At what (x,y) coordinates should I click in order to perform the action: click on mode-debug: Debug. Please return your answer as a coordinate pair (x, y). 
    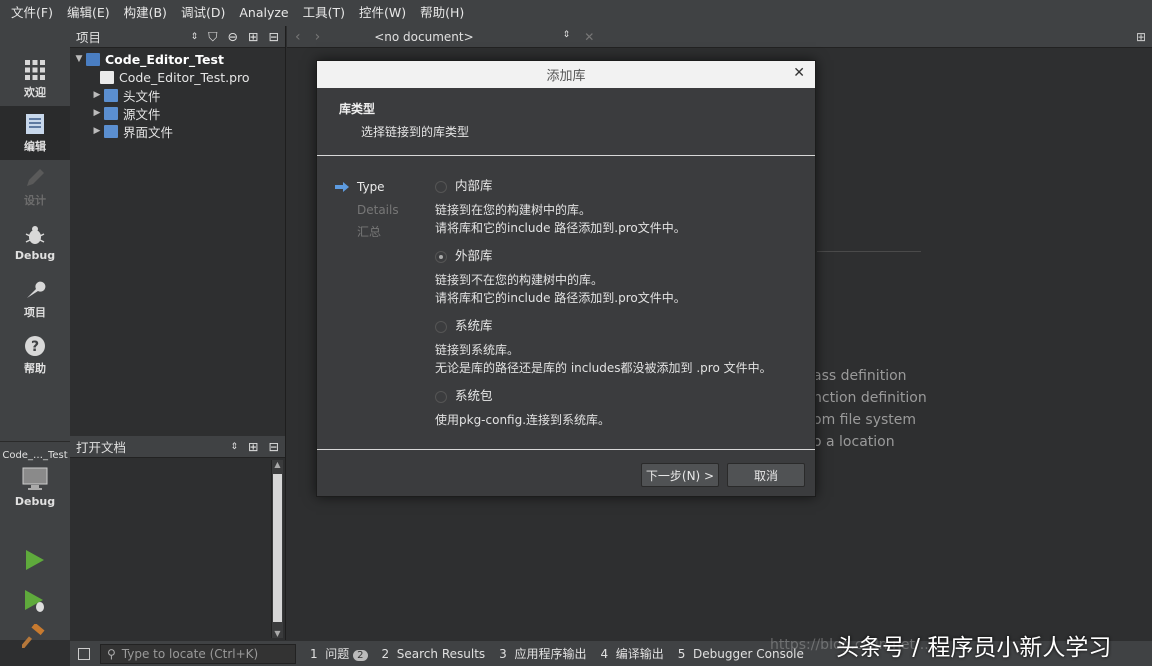
    Looking at the image, I should click on (35, 243).